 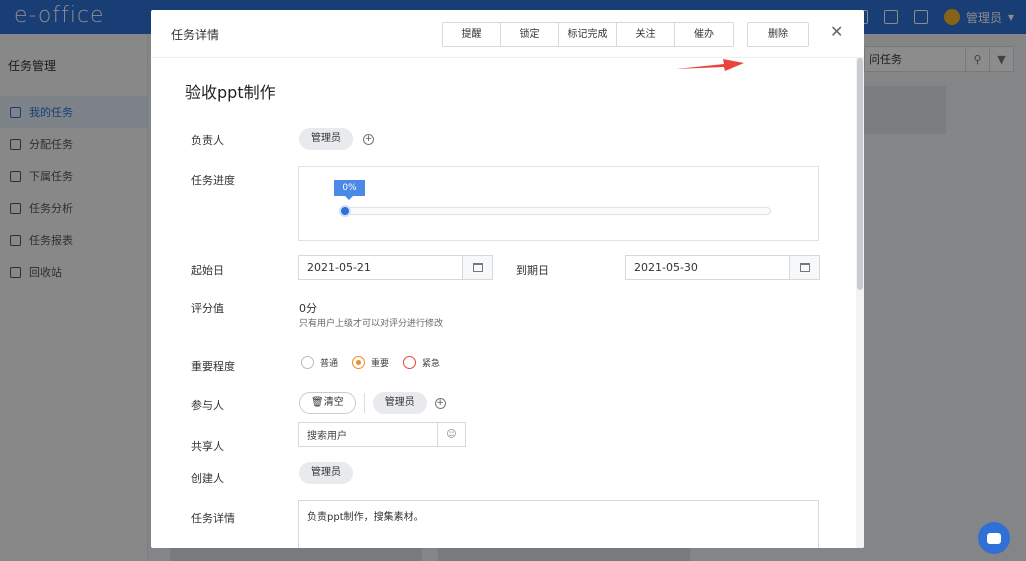 I want to click on priority-important-radio, so click(x=359, y=362).